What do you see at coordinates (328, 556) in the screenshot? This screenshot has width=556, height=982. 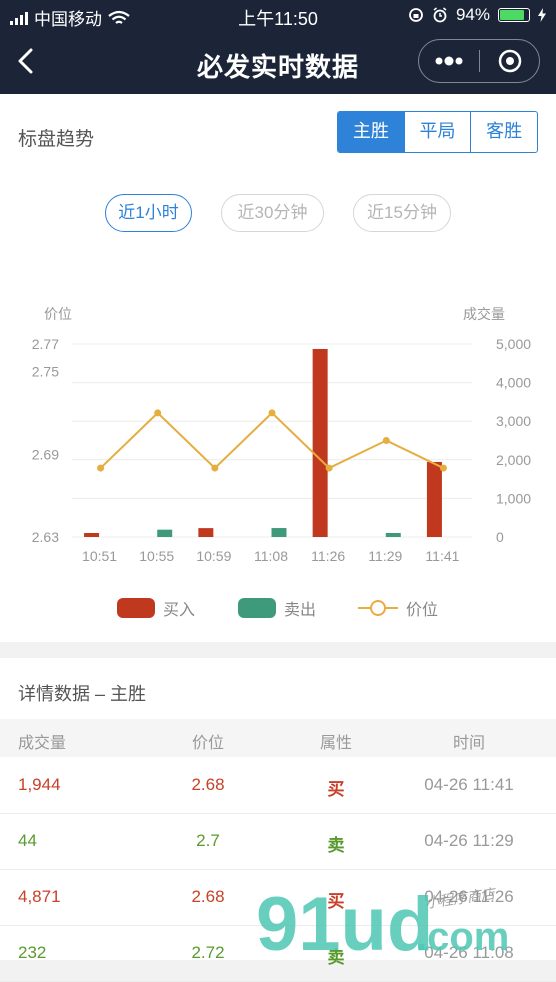 I see `x-tick: 11:26` at bounding box center [328, 556].